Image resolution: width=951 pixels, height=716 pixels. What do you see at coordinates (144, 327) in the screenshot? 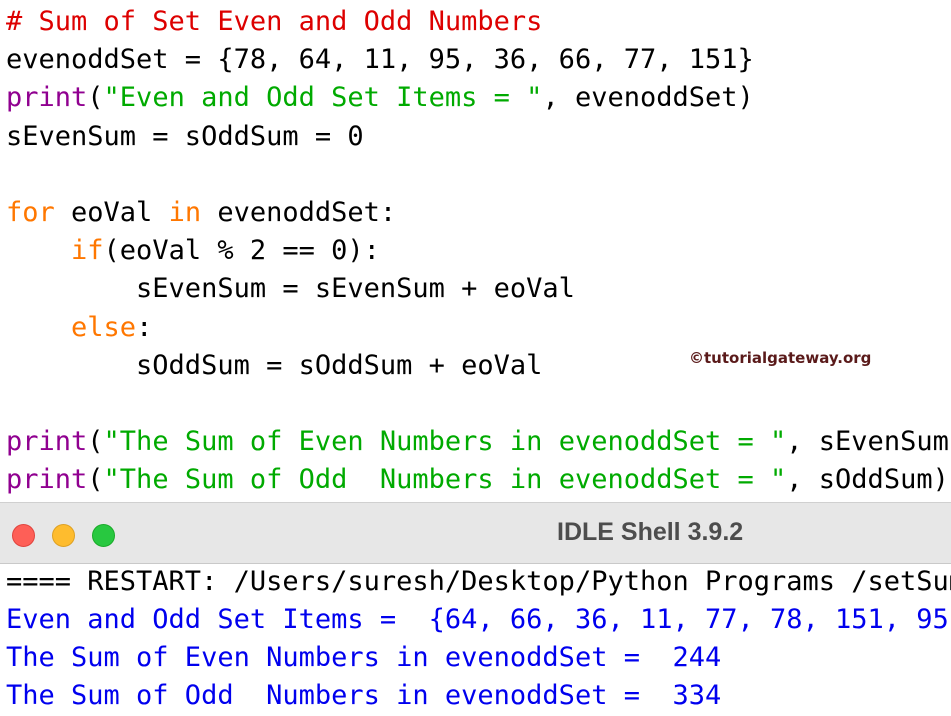
I see `code-token: :` at bounding box center [144, 327].